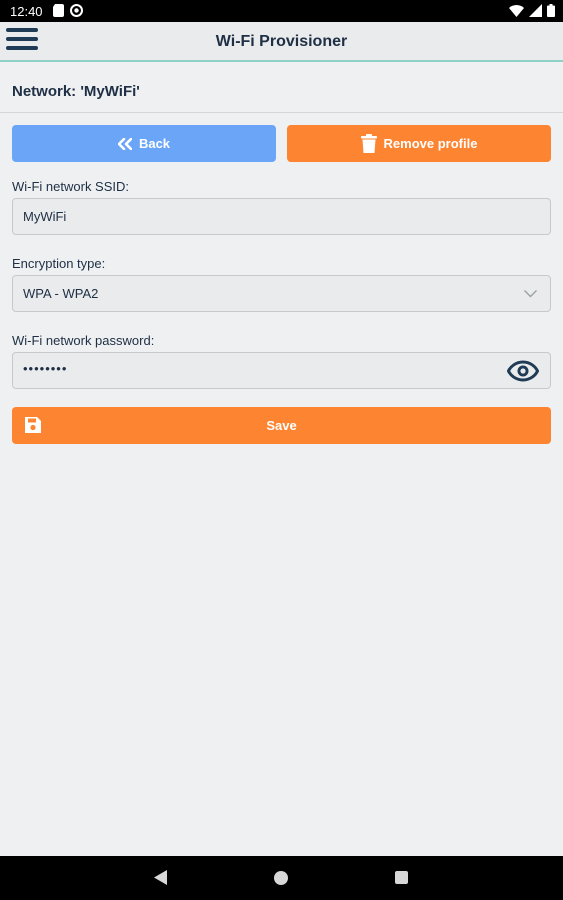 Image resolution: width=563 pixels, height=900 pixels. Describe the element at coordinates (61, 293) in the screenshot. I see `encryption-value: WPA - WPA2` at that location.